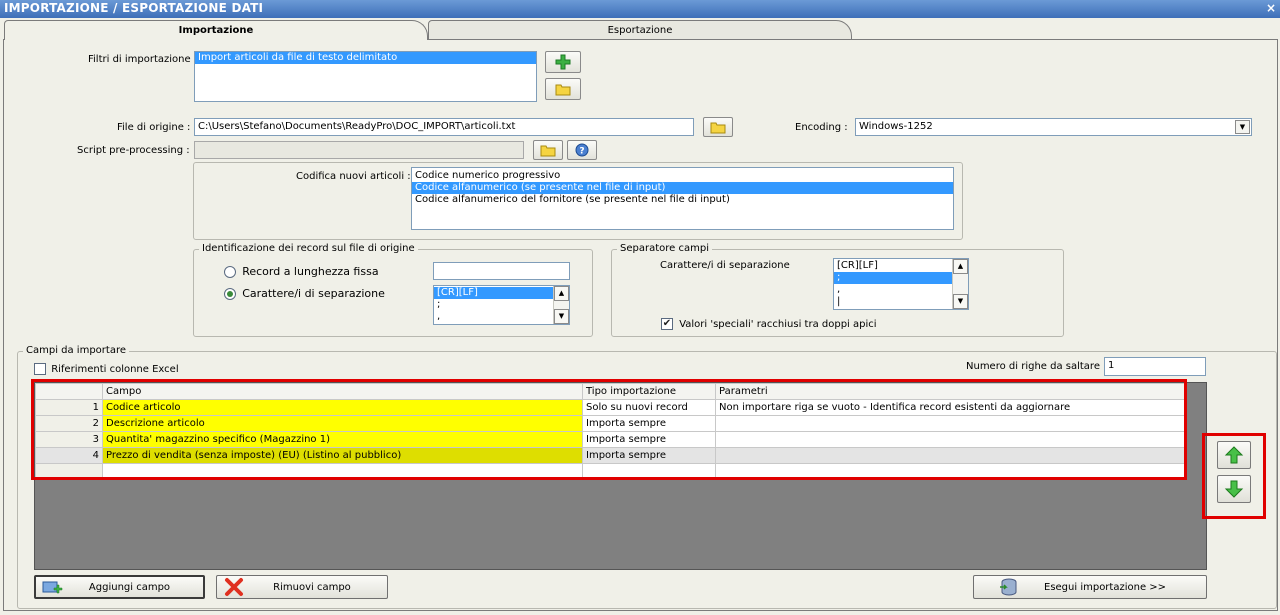  Describe the element at coordinates (304, 293) in the screenshot. I see `radio-separator: Carattere/i di separazione` at that location.